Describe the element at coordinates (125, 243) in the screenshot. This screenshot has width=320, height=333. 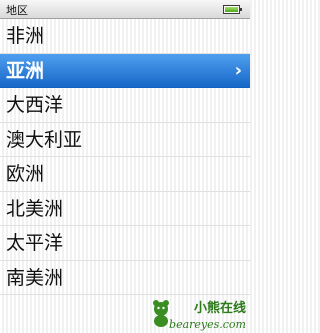
I see `menu-item: 太平洋` at that location.